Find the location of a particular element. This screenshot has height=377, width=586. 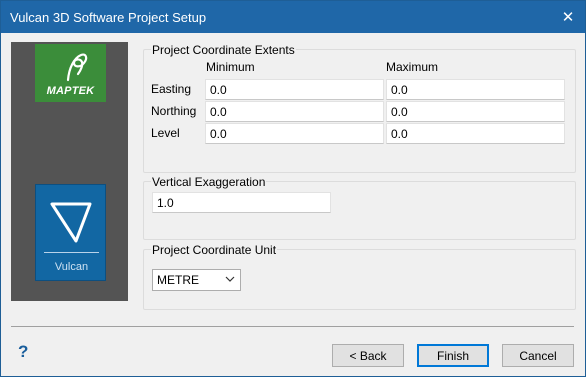

level-label: Level is located at coordinates (165, 133).